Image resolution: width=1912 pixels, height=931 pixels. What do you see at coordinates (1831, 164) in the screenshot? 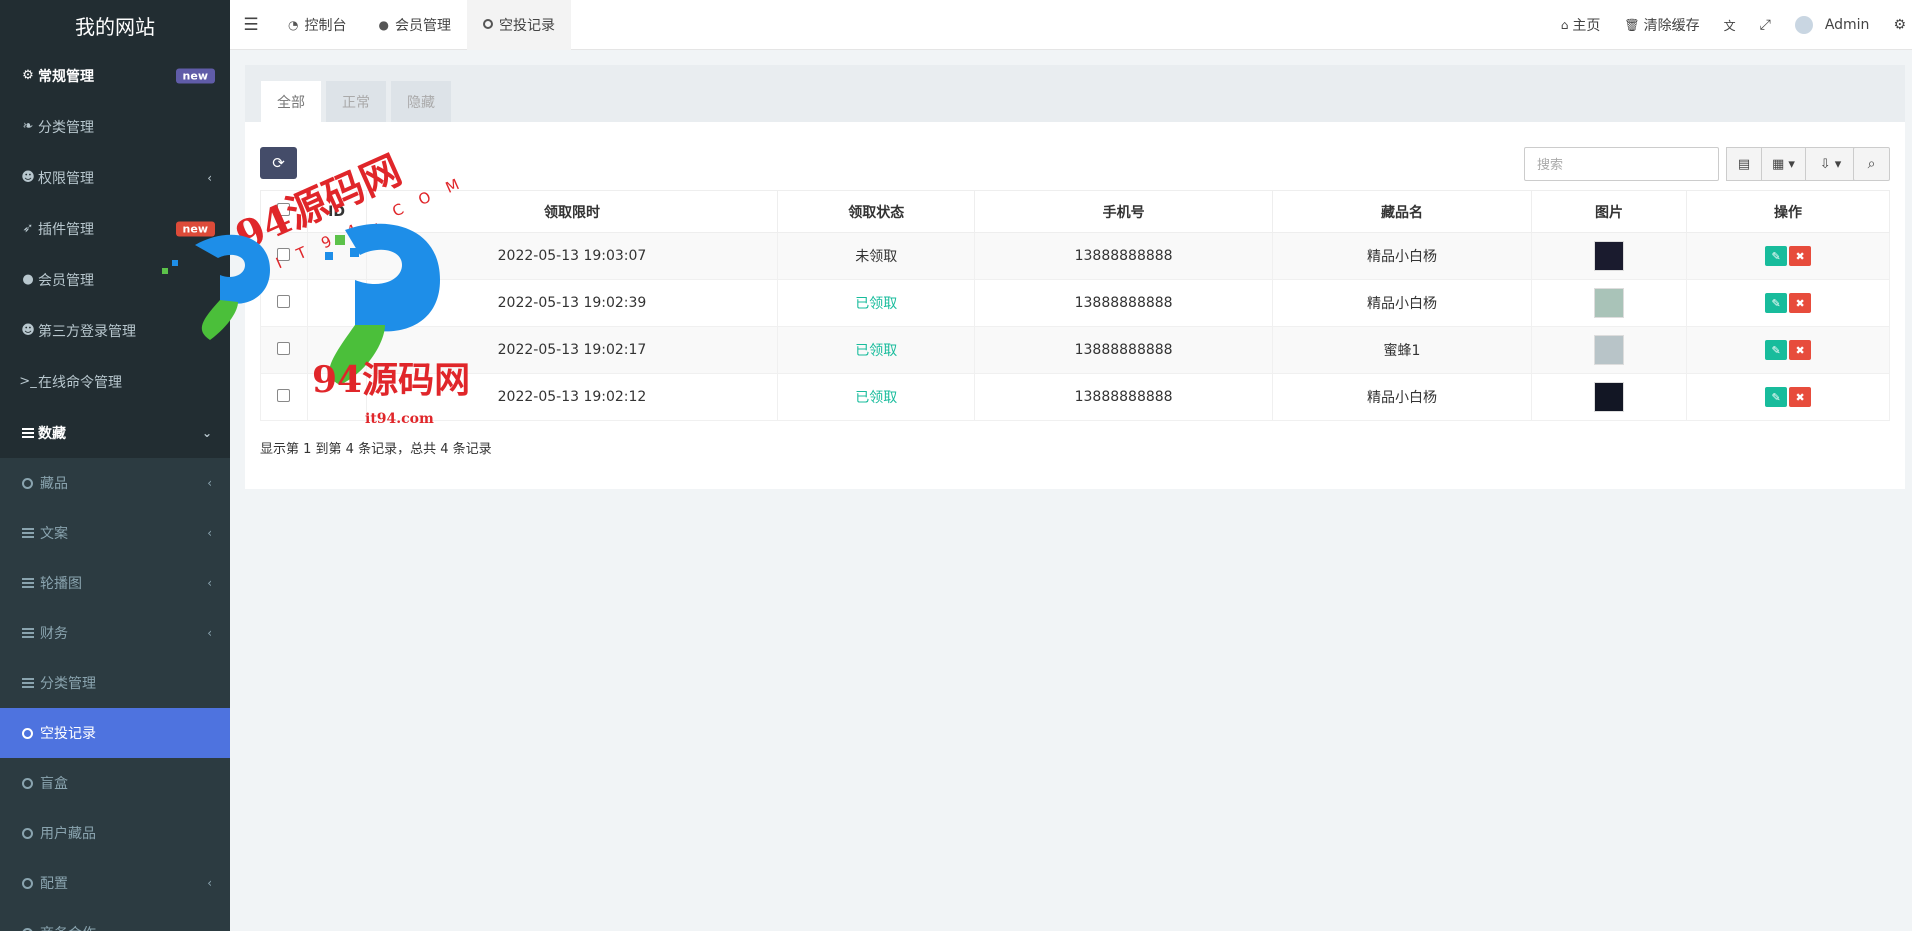
I see `export-button: ⇩ ▾` at bounding box center [1831, 164].